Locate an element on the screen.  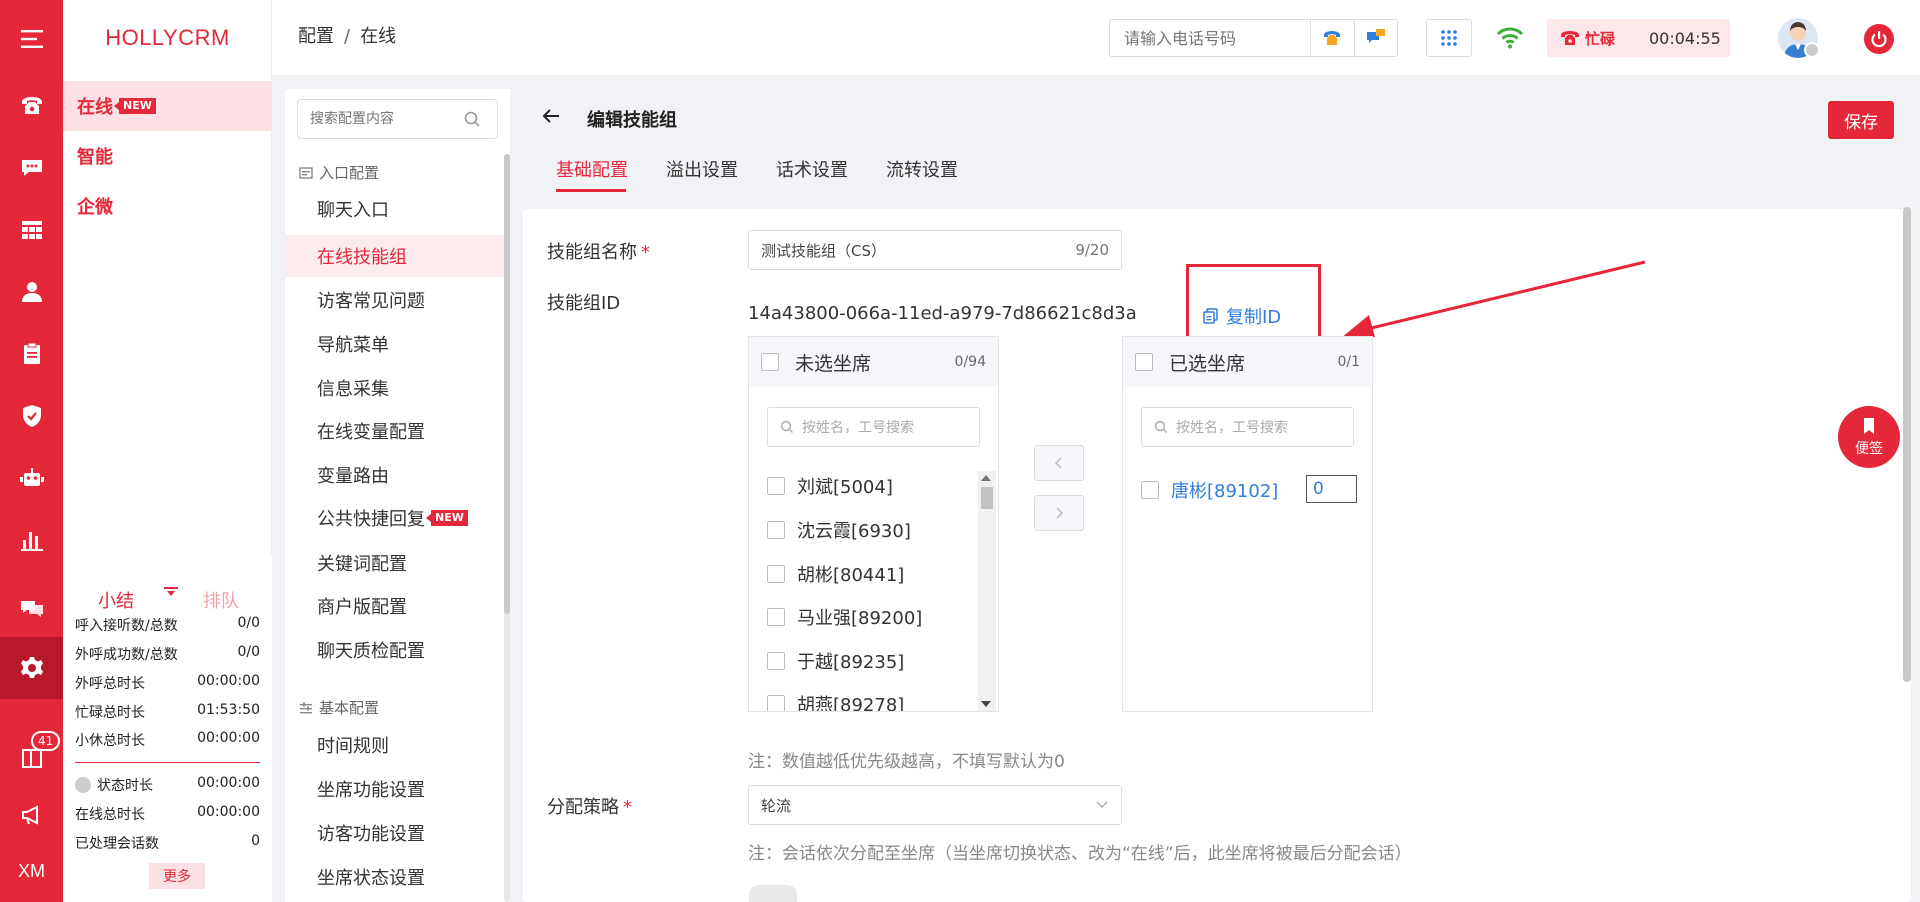
agent-item: 马业强[89200] is located at coordinates (844, 617).